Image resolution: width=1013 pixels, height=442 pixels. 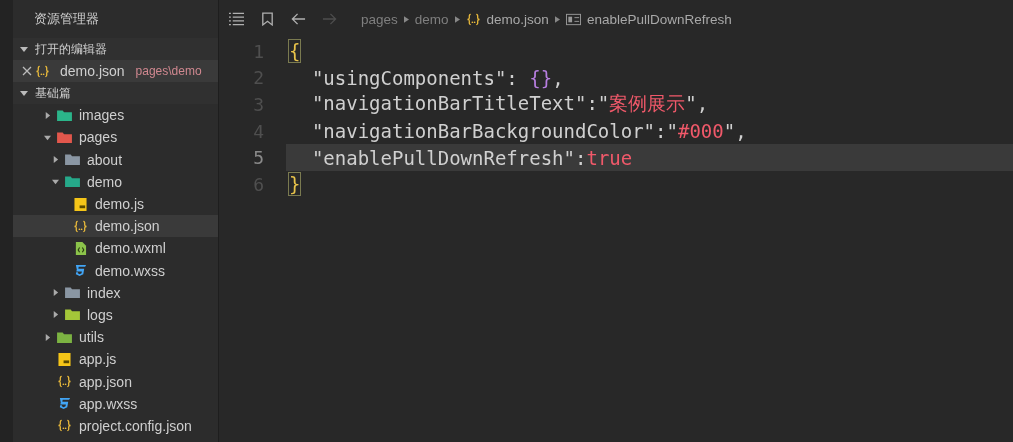 What do you see at coordinates (267, 19) in the screenshot?
I see `bookmark-icon` at bounding box center [267, 19].